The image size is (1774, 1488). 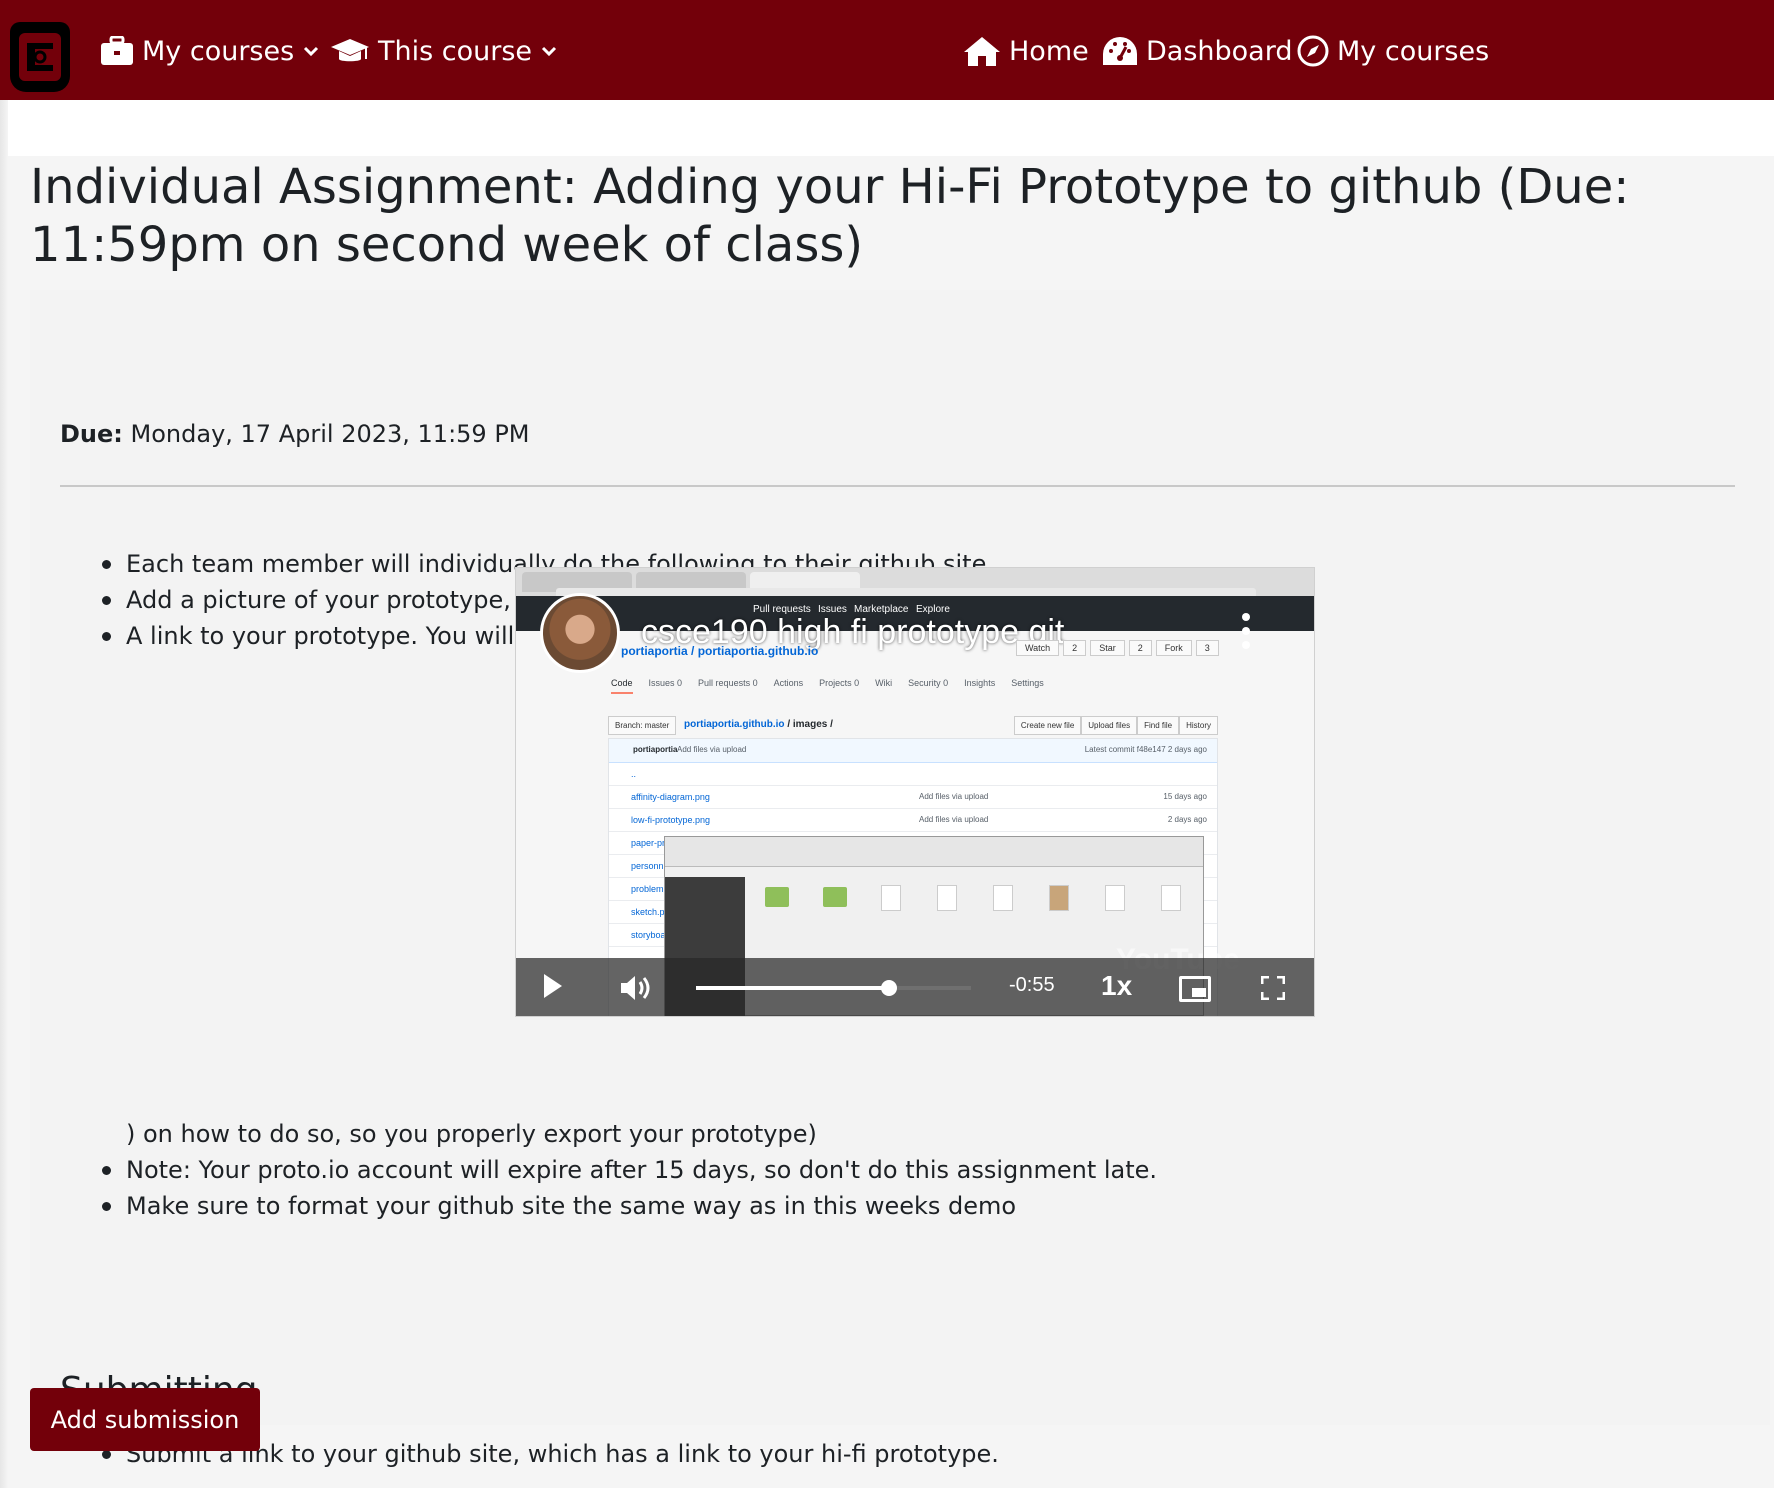 I want to click on file-name: affinity-diagram.png, so click(x=670, y=797).